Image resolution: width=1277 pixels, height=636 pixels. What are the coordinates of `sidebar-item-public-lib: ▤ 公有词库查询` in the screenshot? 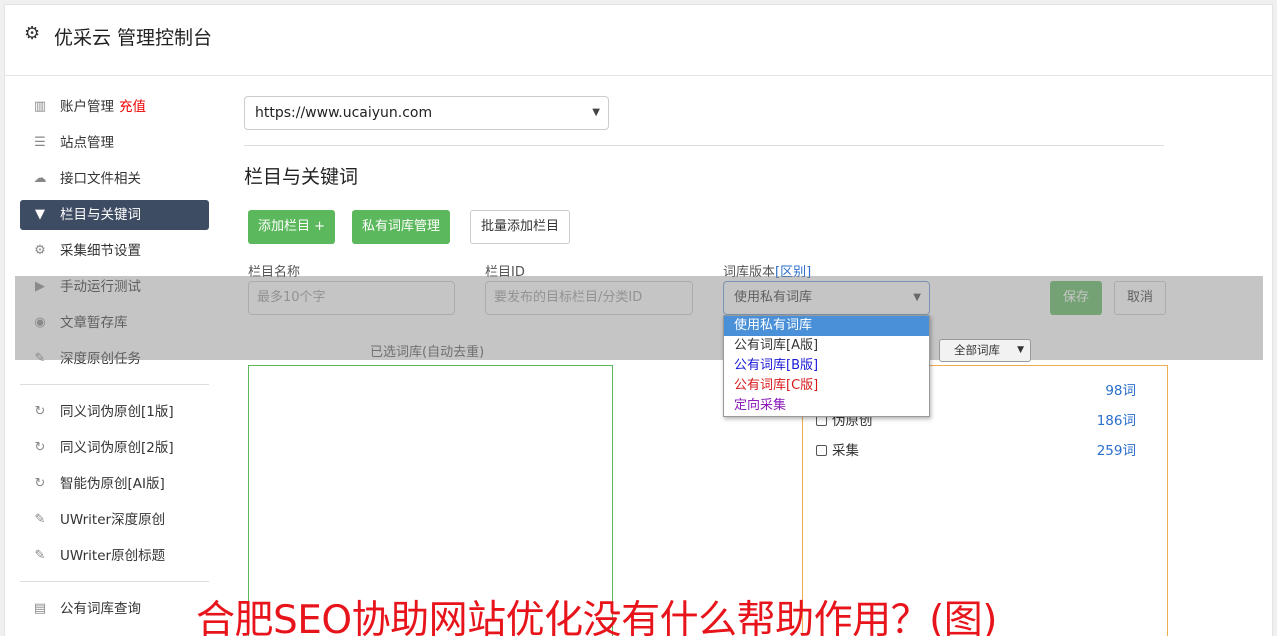 It's located at (114, 609).